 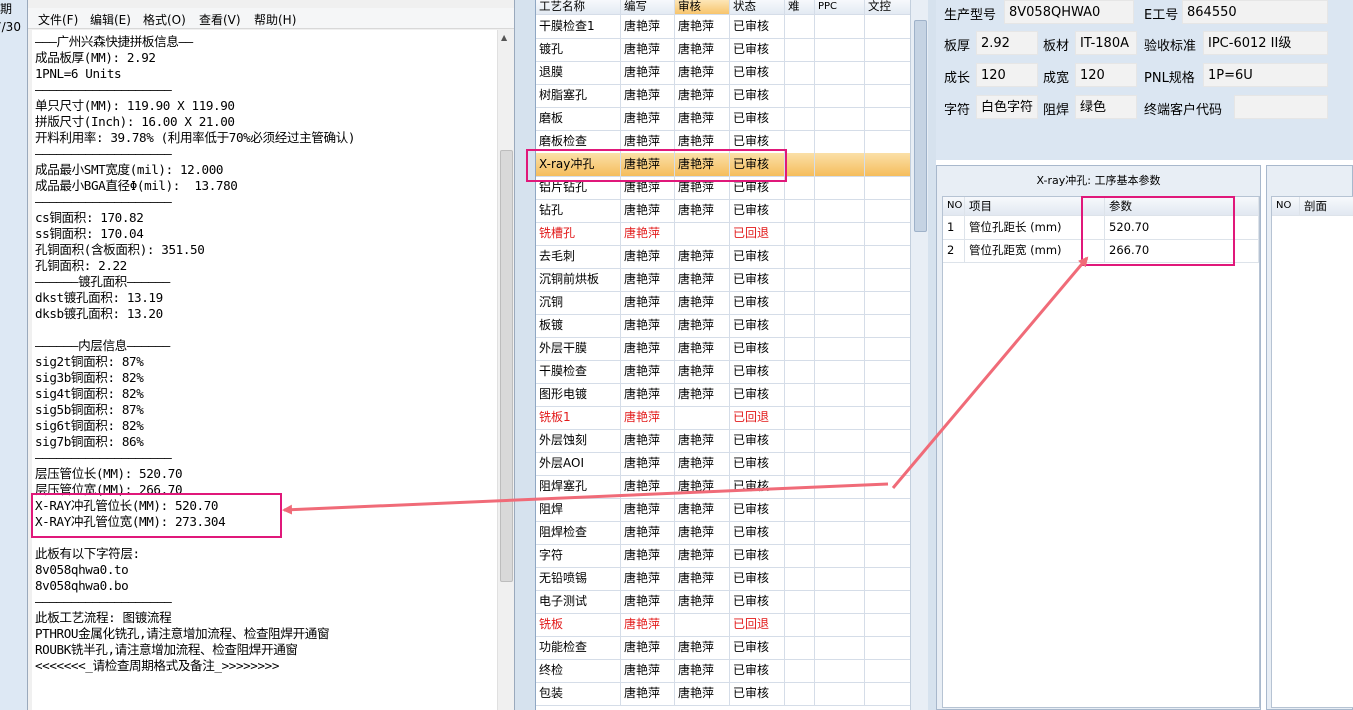 What do you see at coordinates (585, 498) in the screenshot?
I see `arrow-to-notepad` at bounding box center [585, 498].